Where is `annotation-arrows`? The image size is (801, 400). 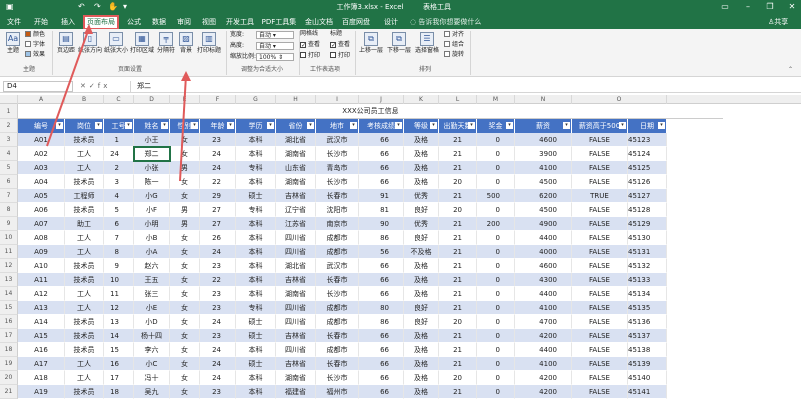
annotation-arrows is located at coordinates (118, 103).